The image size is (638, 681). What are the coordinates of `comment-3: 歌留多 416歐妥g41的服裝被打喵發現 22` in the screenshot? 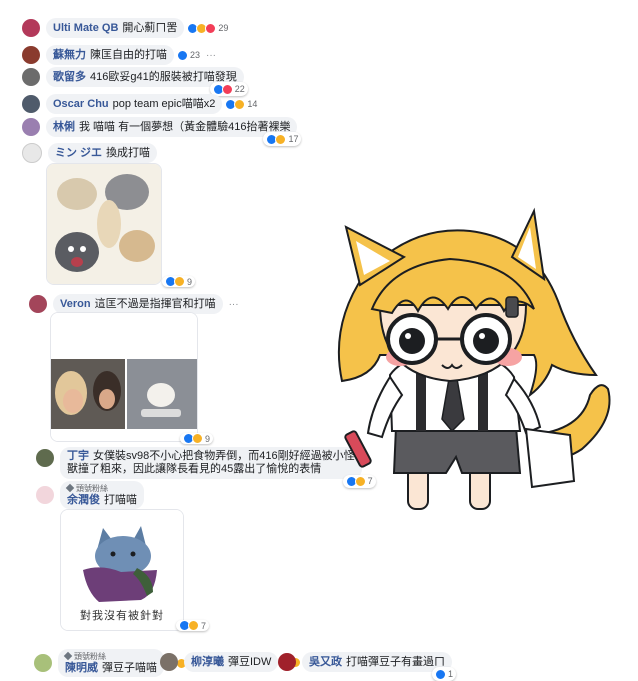 It's located at (135, 81).